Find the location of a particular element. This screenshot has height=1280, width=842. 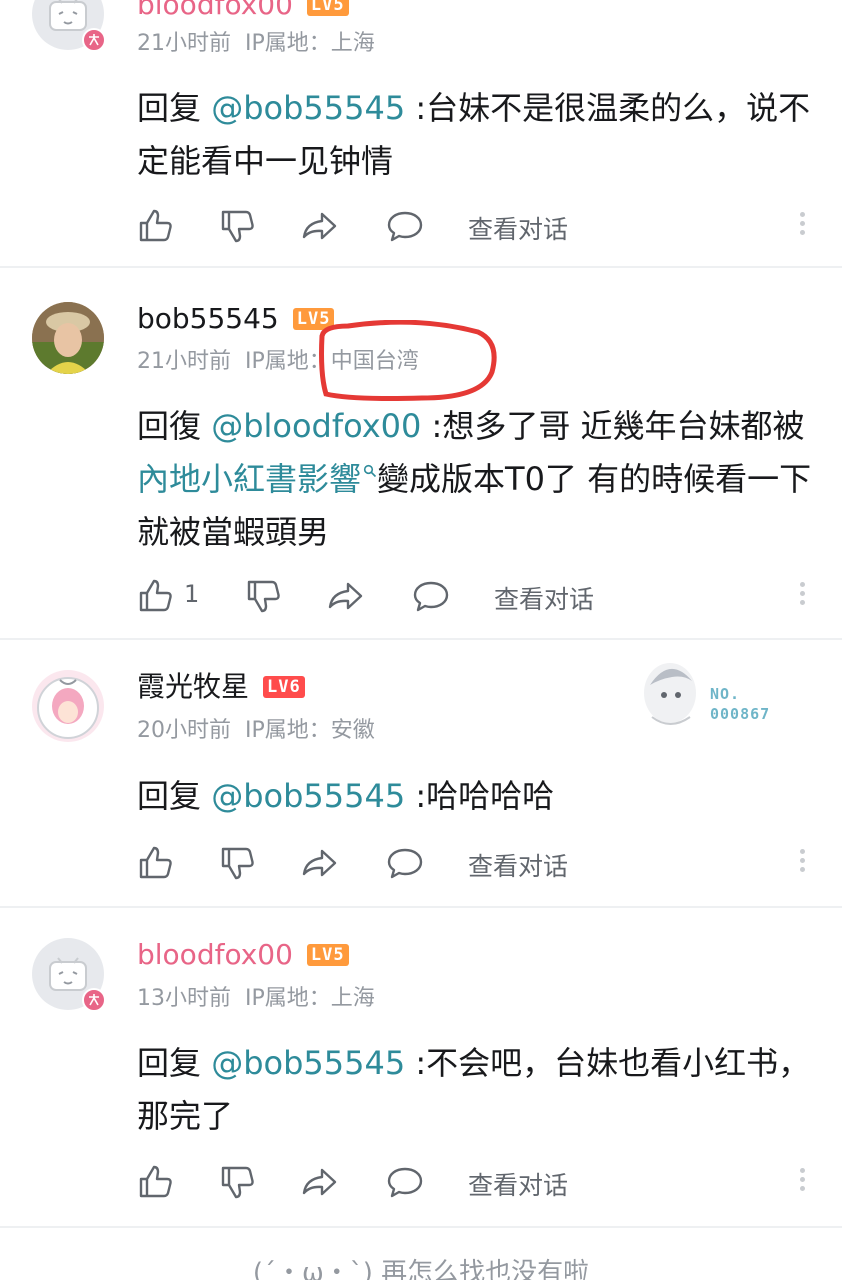

comment-meta: 20小时前 IP属地：安徽 is located at coordinates (256, 731).